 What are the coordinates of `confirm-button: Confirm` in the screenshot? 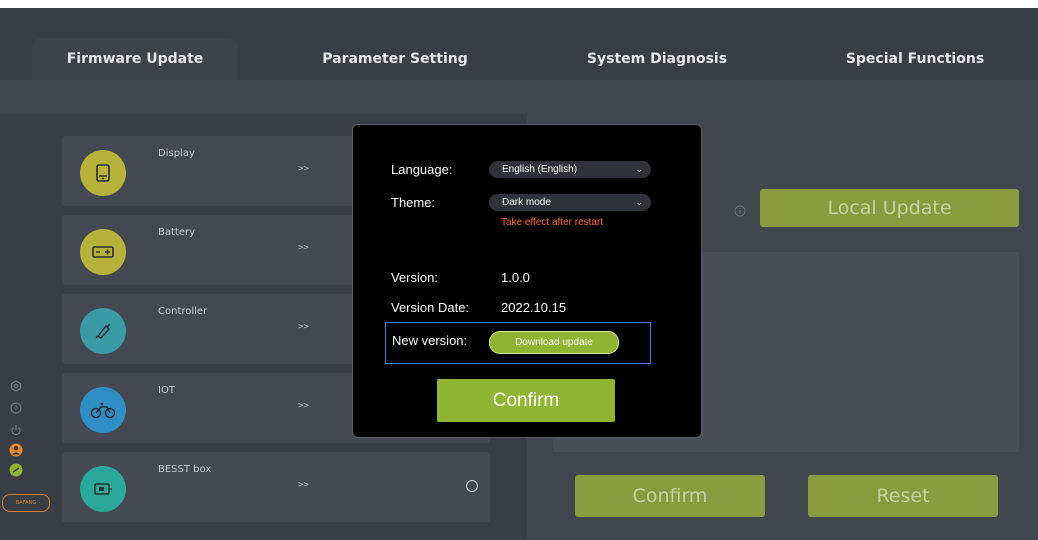 It's located at (670, 496).